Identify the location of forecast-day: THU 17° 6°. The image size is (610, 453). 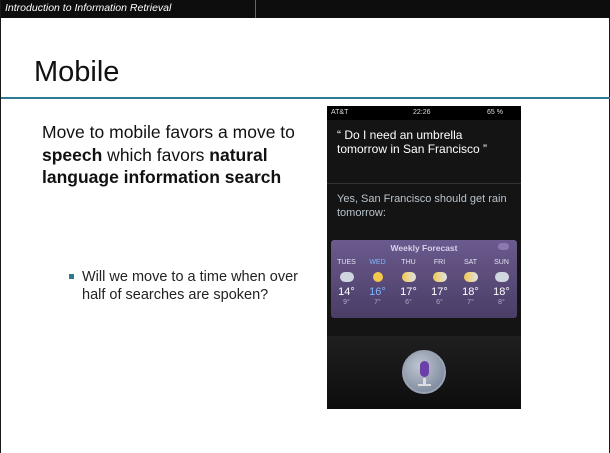
(408, 281).